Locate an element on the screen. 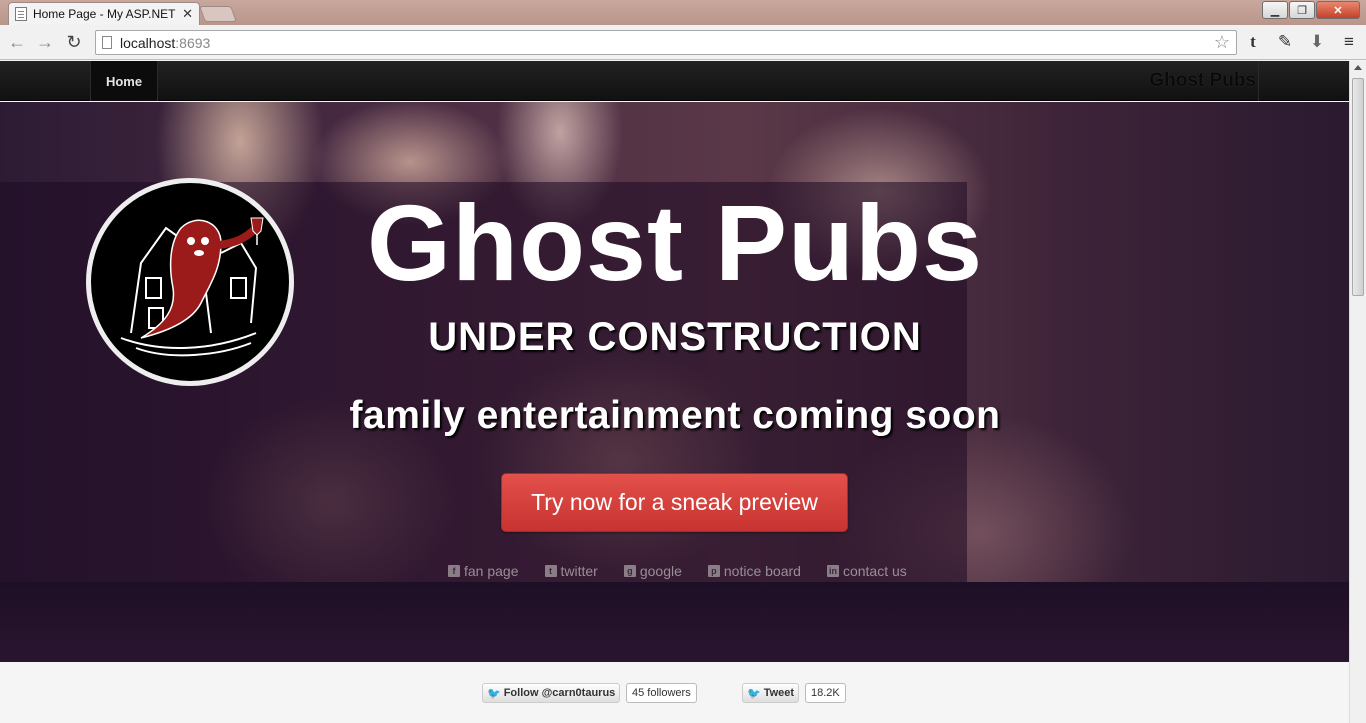 This screenshot has width=1366, height=723. social-link-label: notice board is located at coordinates (762, 571).